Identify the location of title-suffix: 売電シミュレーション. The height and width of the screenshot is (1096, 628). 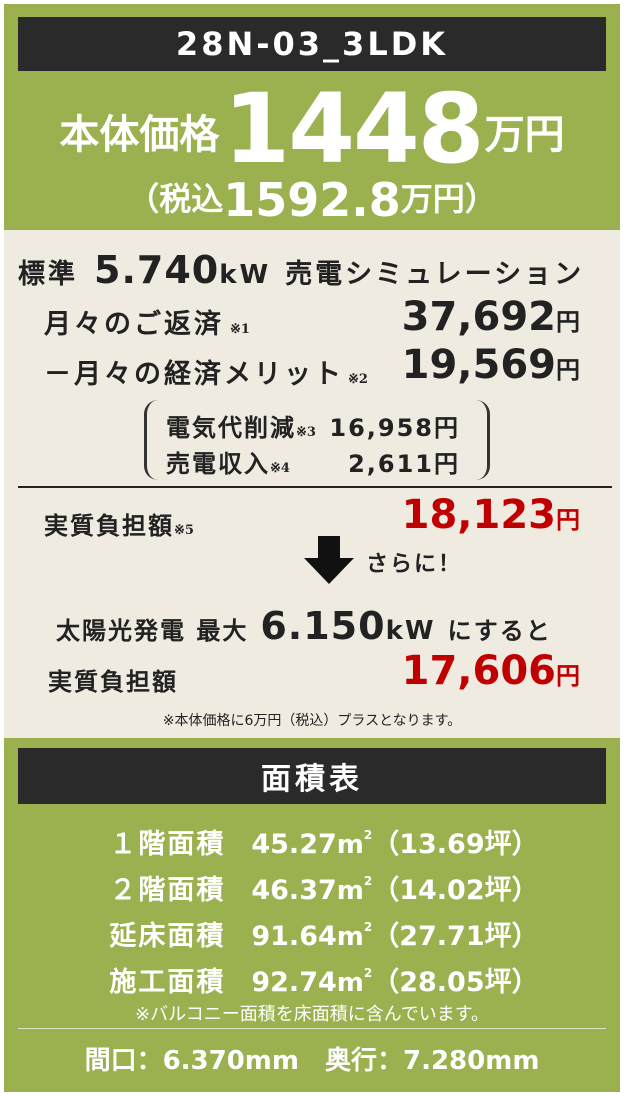
(435, 274).